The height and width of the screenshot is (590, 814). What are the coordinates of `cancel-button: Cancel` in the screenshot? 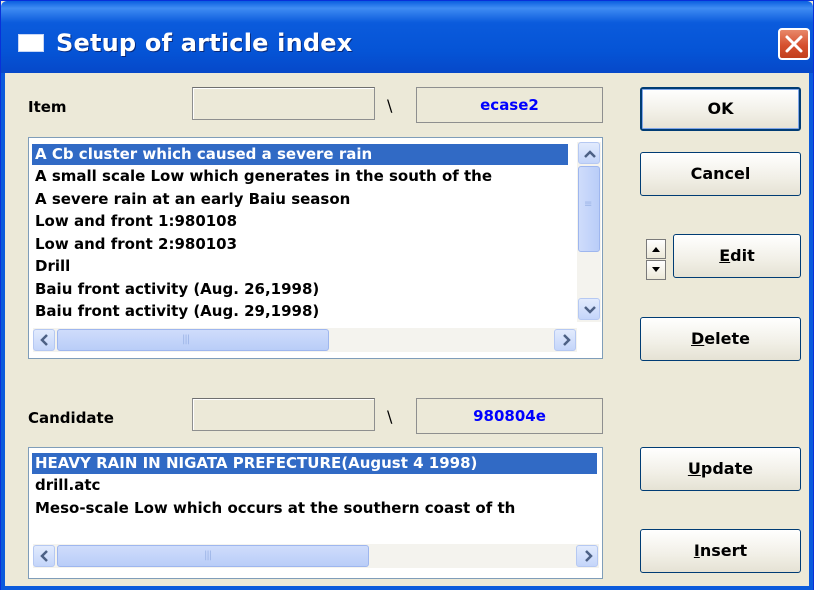 It's located at (720, 174).